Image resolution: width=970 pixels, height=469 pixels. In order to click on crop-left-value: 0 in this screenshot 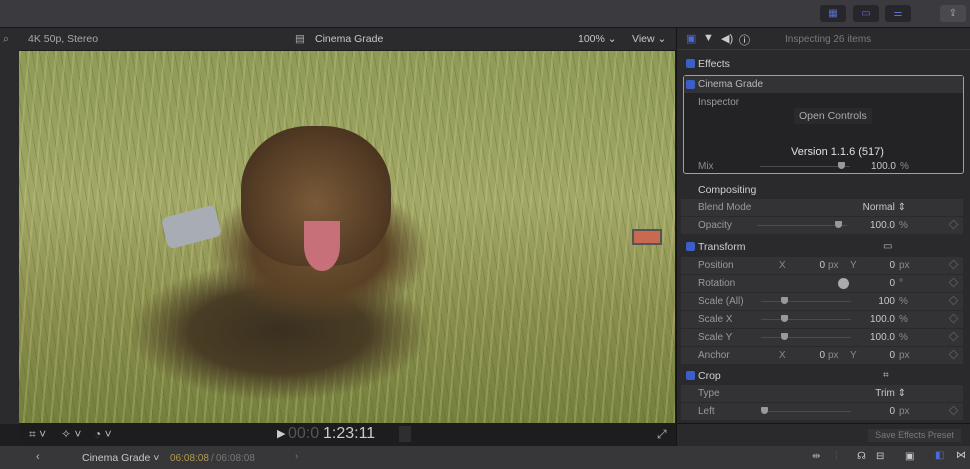, I will do `click(873, 411)`.